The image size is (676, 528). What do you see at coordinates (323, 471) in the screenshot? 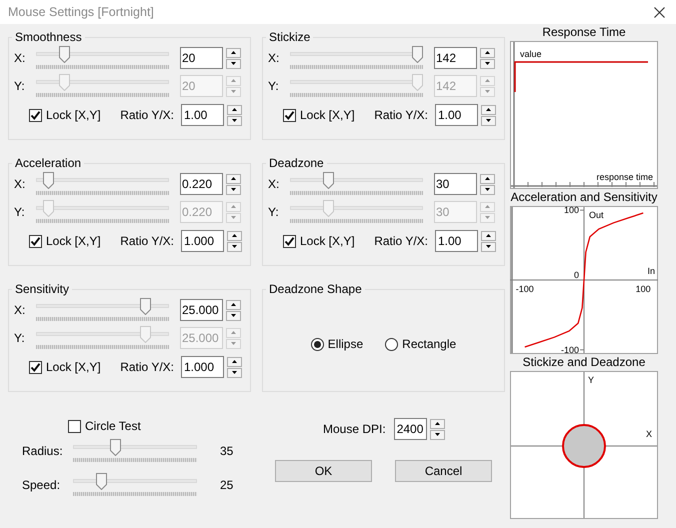
I see `dialog-button: OK` at bounding box center [323, 471].